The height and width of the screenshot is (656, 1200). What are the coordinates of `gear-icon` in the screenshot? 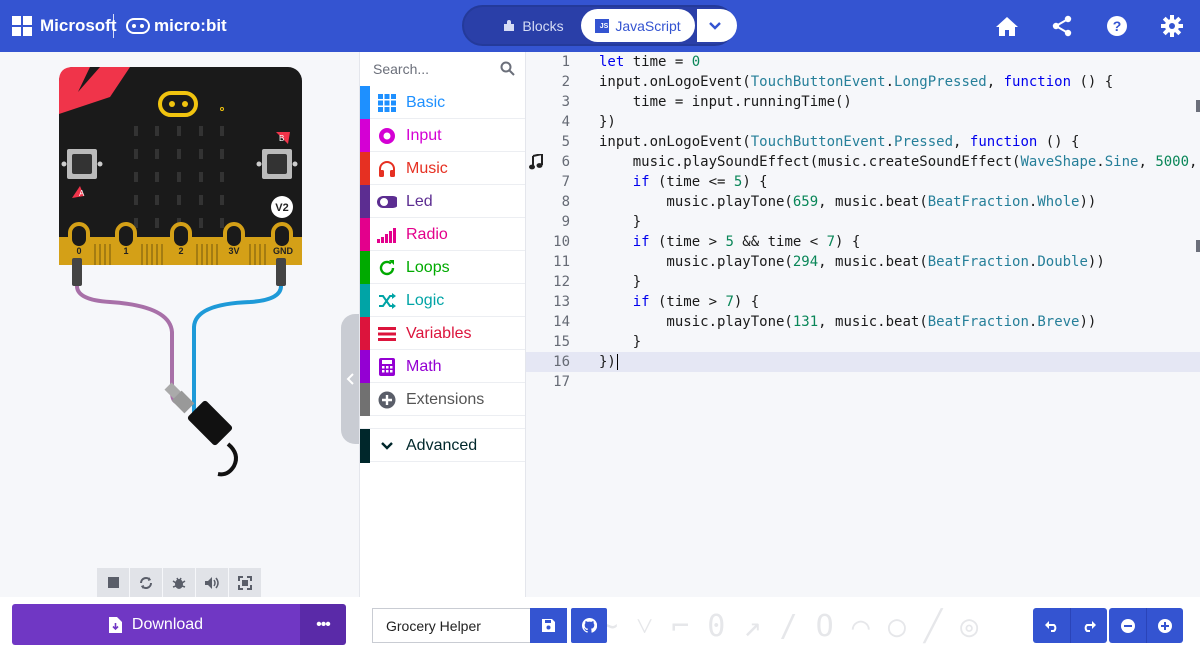 It's located at (1172, 26).